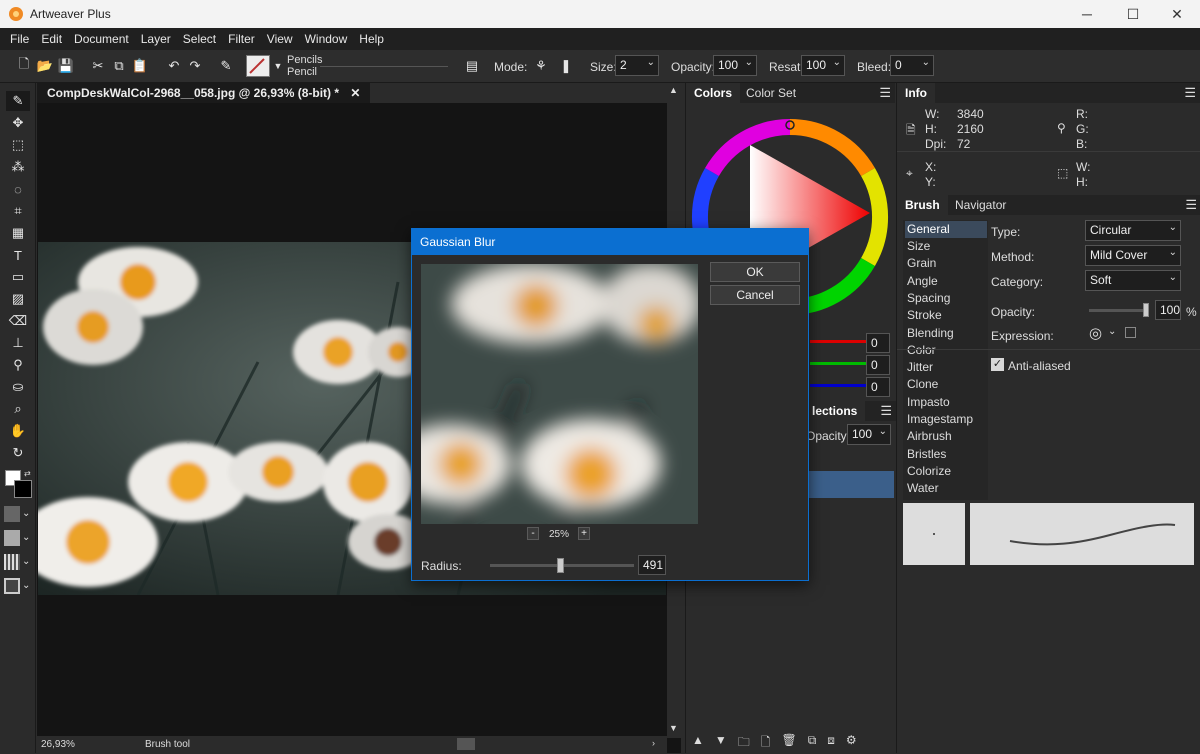  What do you see at coordinates (140, 66) in the screenshot?
I see `paste-icon: 📋` at bounding box center [140, 66].